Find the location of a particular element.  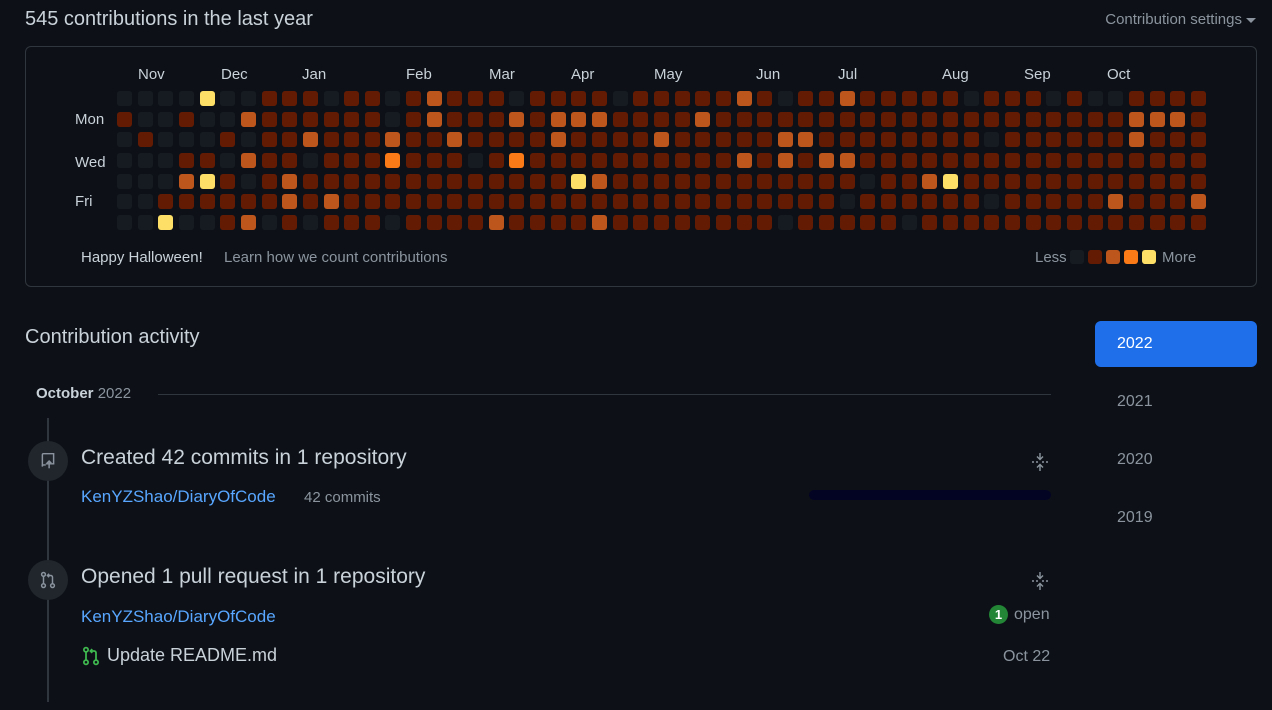

learn-contributions-link: Learn how we count contributions is located at coordinates (335, 257).